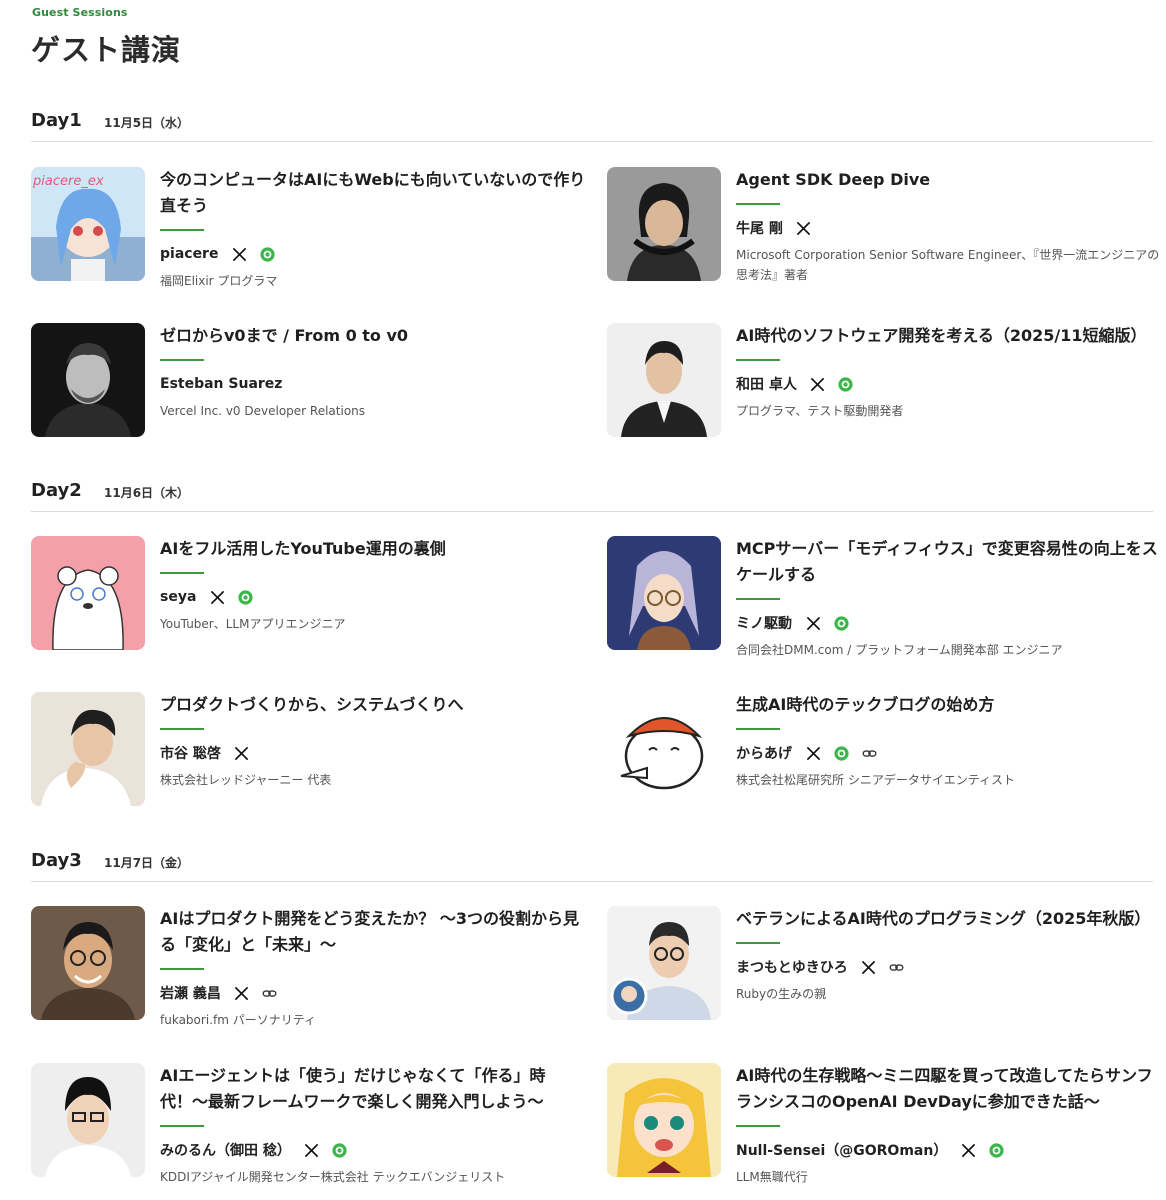 The image size is (1166, 1200). I want to click on speaker-name: からあげ, so click(764, 754).